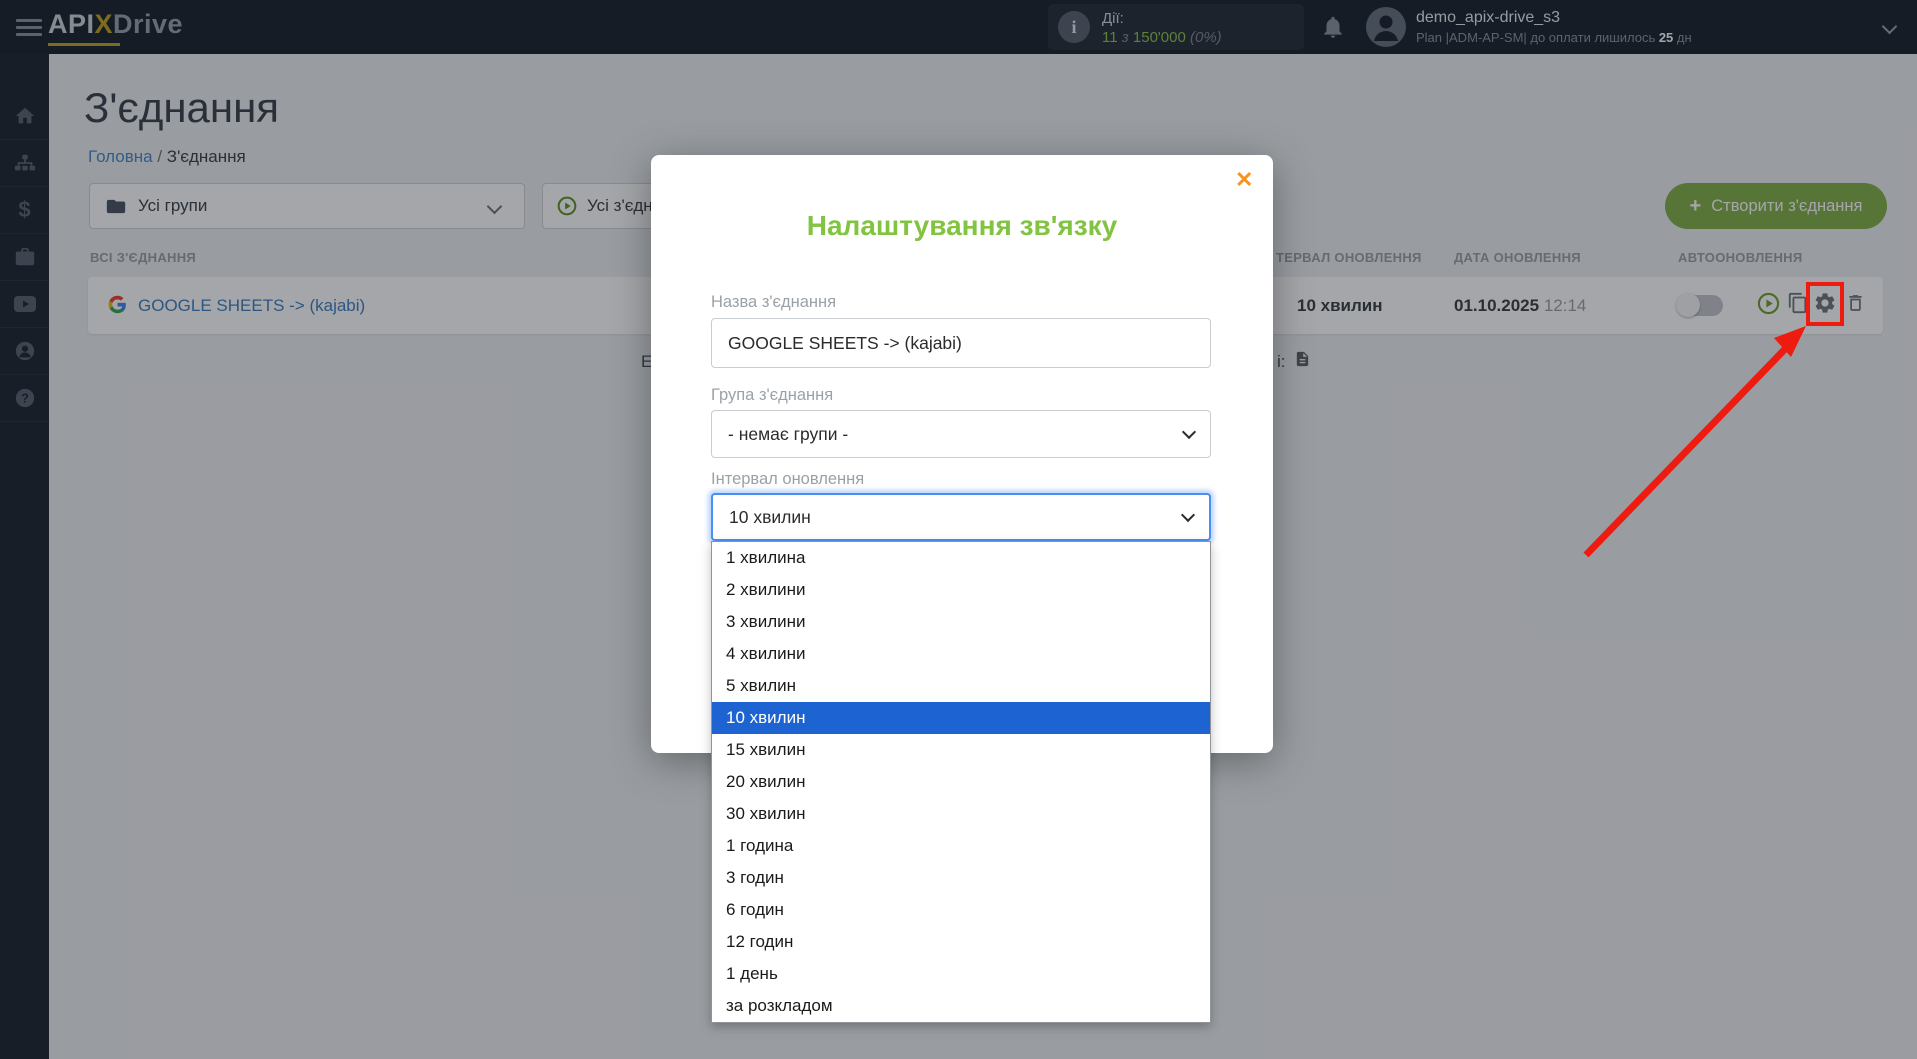  Describe the element at coordinates (774, 302) in the screenshot. I see `name-field-label: Назва з'єднання` at that location.